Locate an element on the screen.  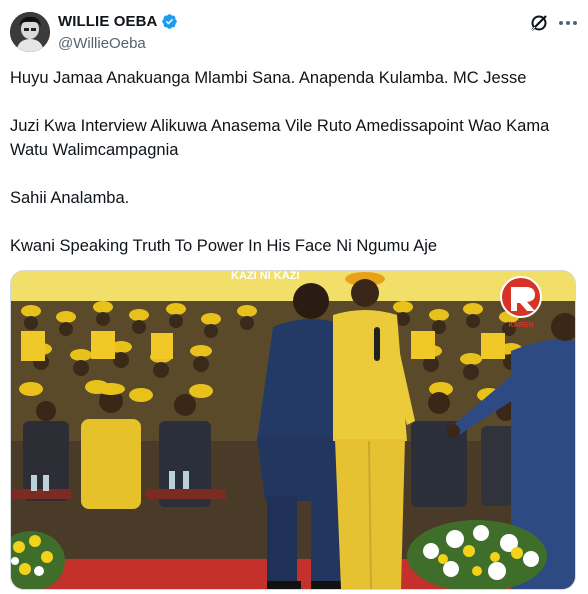
tweet-header: WILLIE OEBA @WillieOeba is located at coordinates (294, 31).